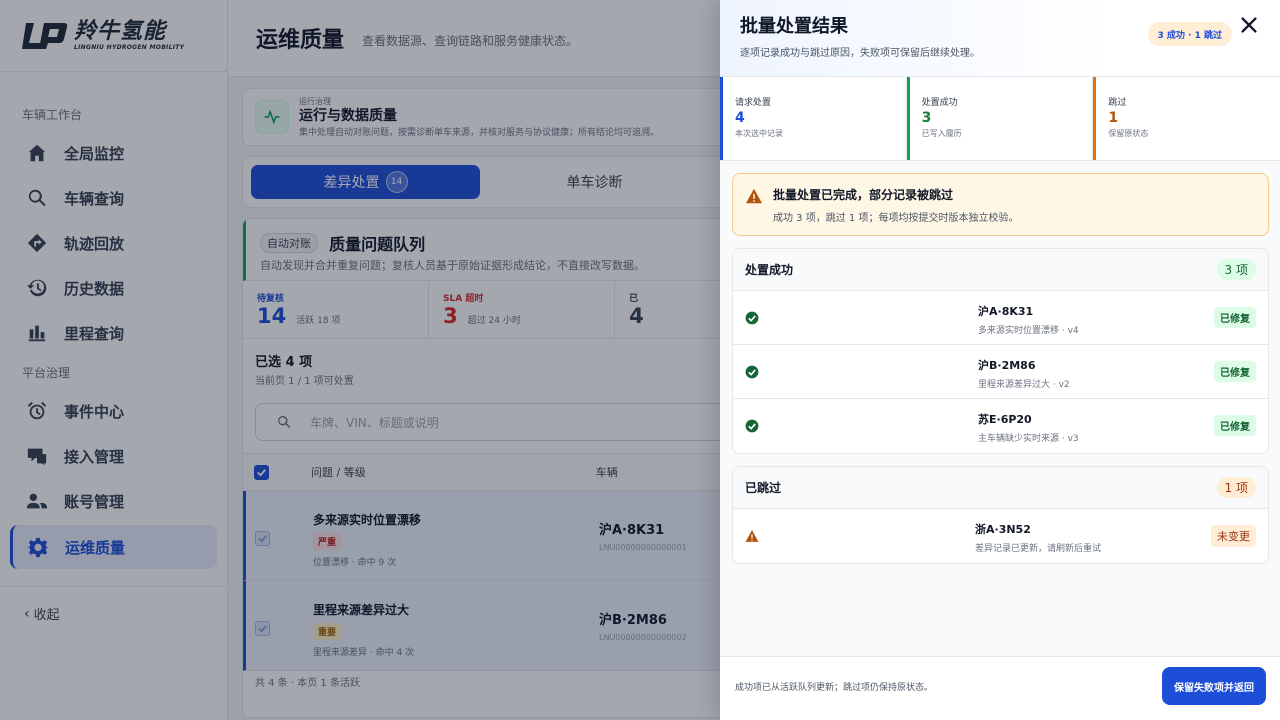  I want to click on section-count-badge: 1 项, so click(1236, 487).